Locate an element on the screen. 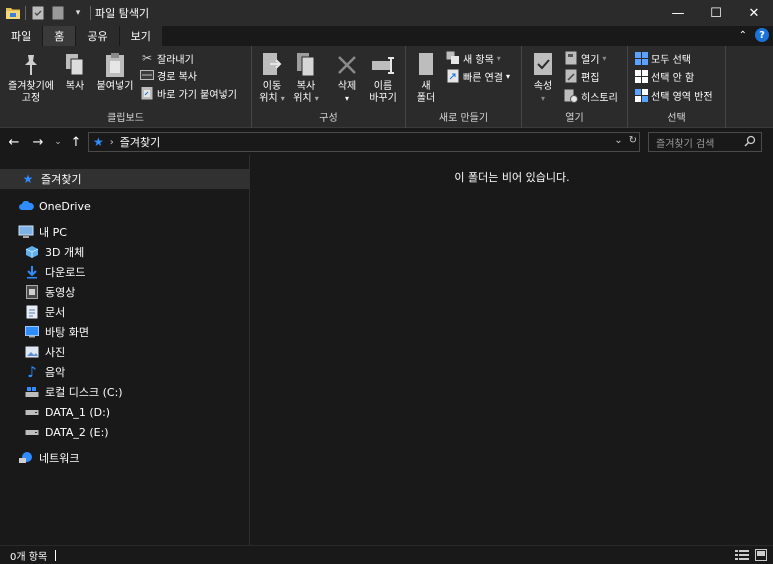 This screenshot has height=564, width=773. nav-music: ♪ 음악 is located at coordinates (124, 372).